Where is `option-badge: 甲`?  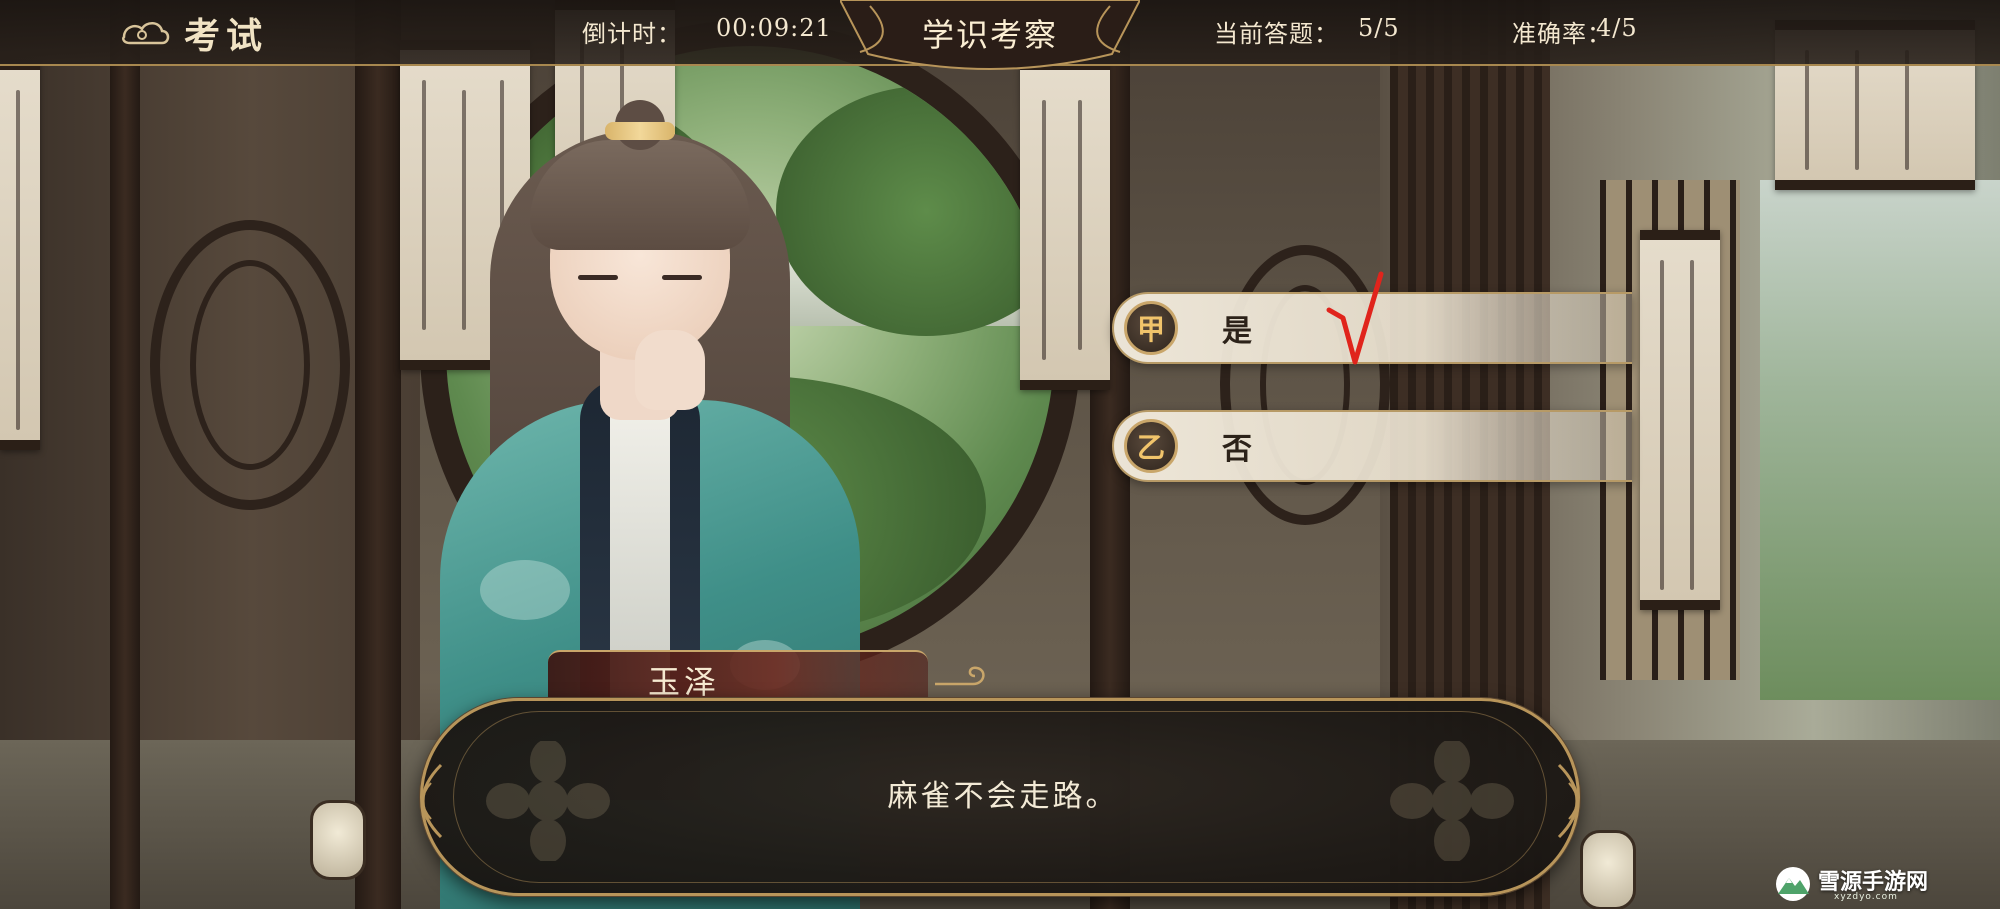
option-badge: 甲 is located at coordinates (1151, 328).